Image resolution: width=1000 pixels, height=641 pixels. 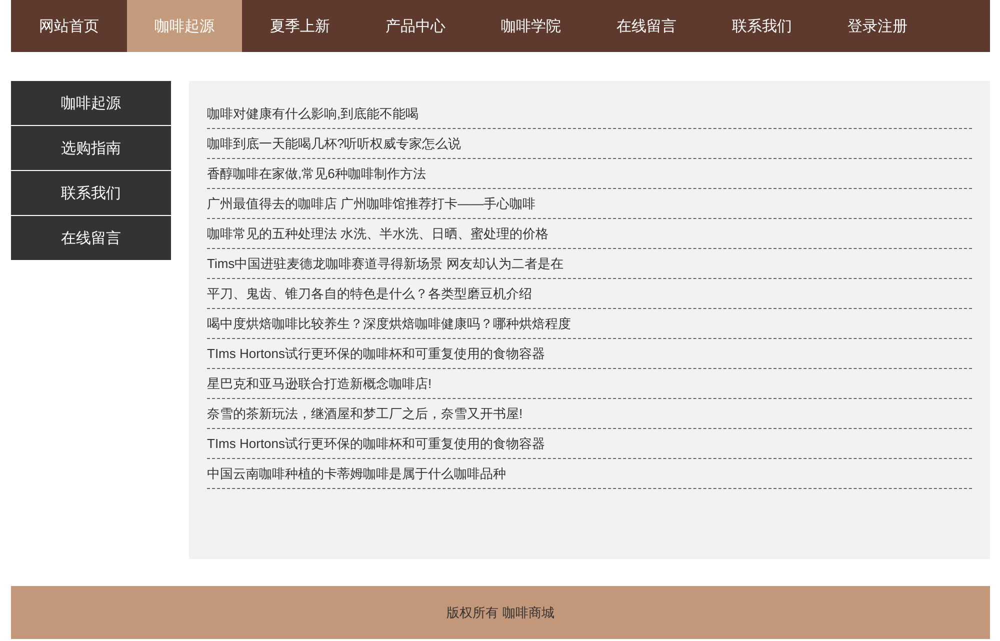 What do you see at coordinates (762, 26) in the screenshot?
I see `nav-link: 联系我们` at bounding box center [762, 26].